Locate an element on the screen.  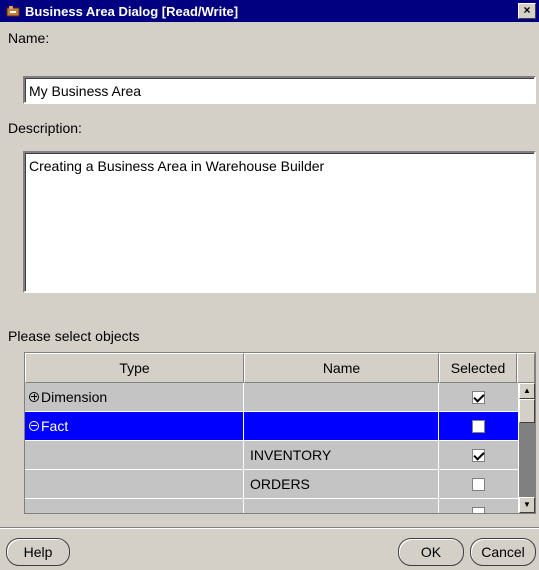
expand-icon is located at coordinates (34, 397).